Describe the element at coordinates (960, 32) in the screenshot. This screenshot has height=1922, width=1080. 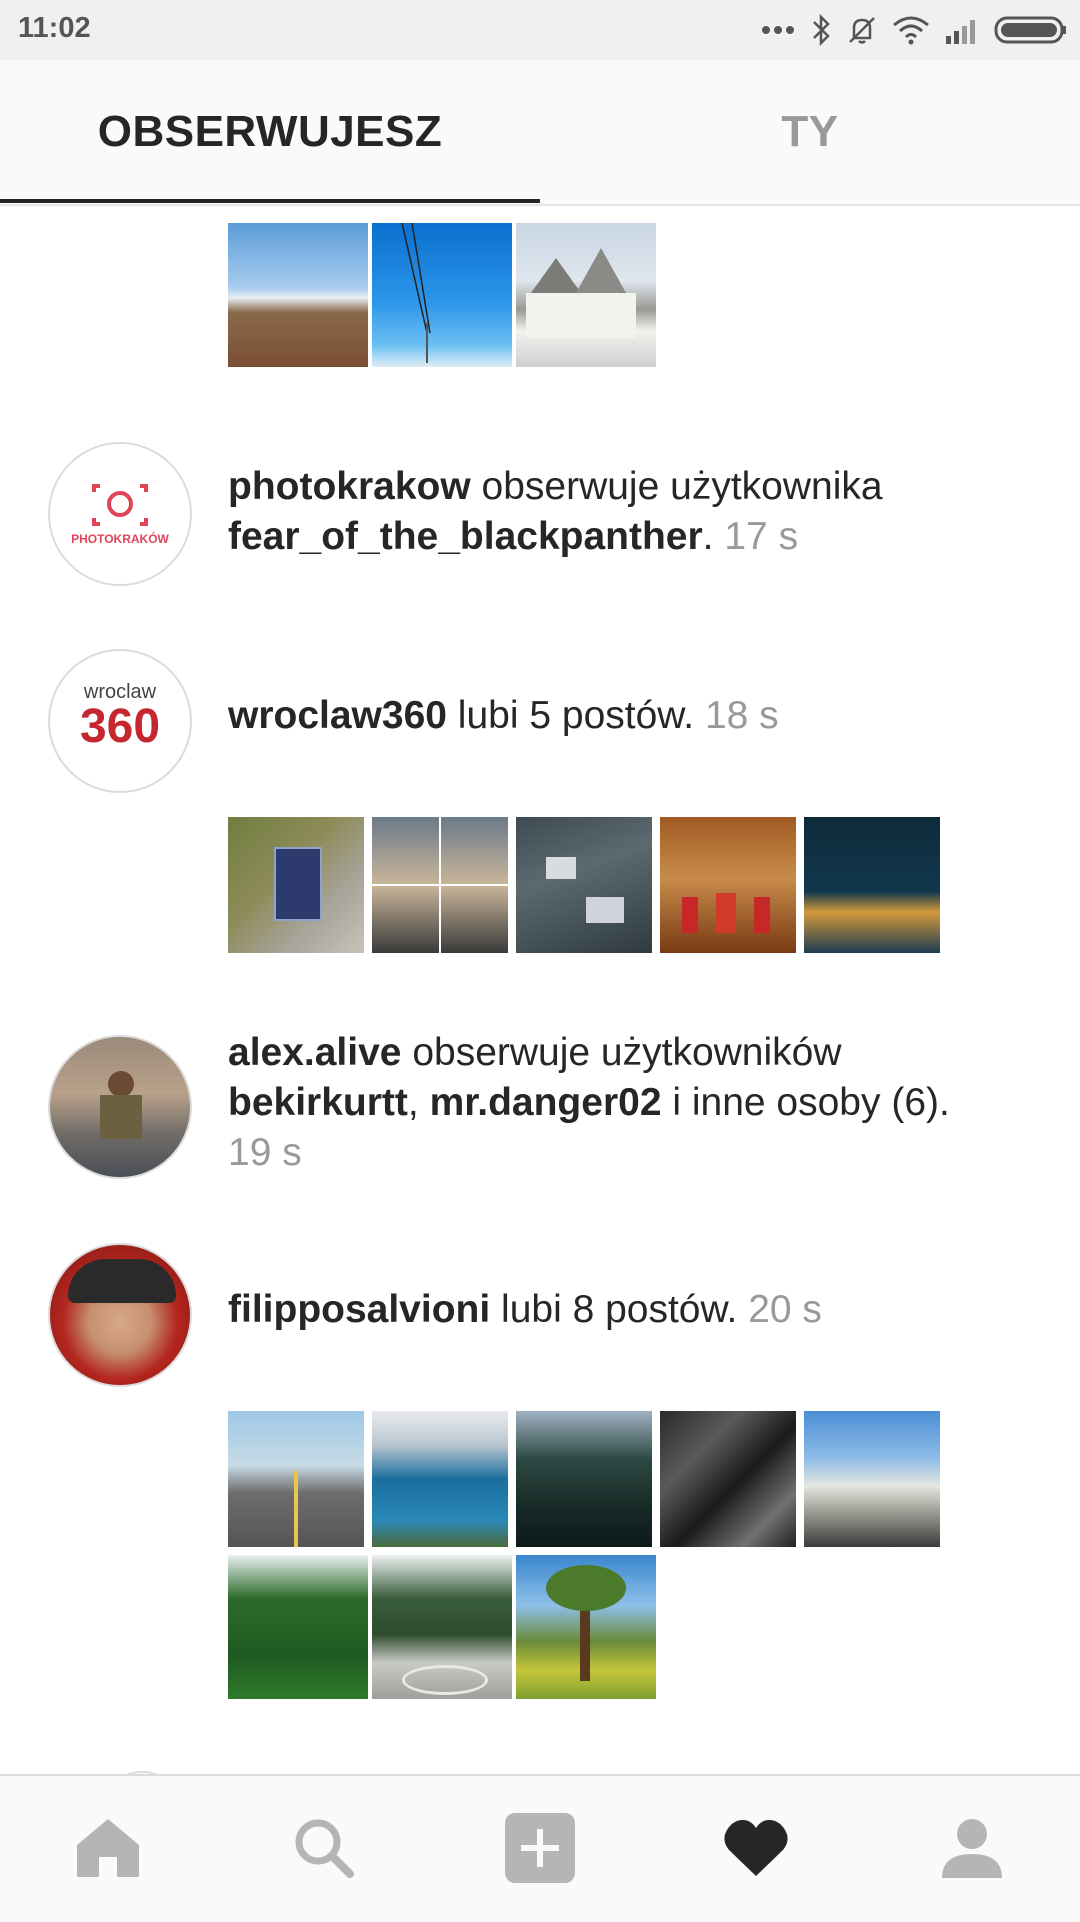
I see `signal-icon` at that location.